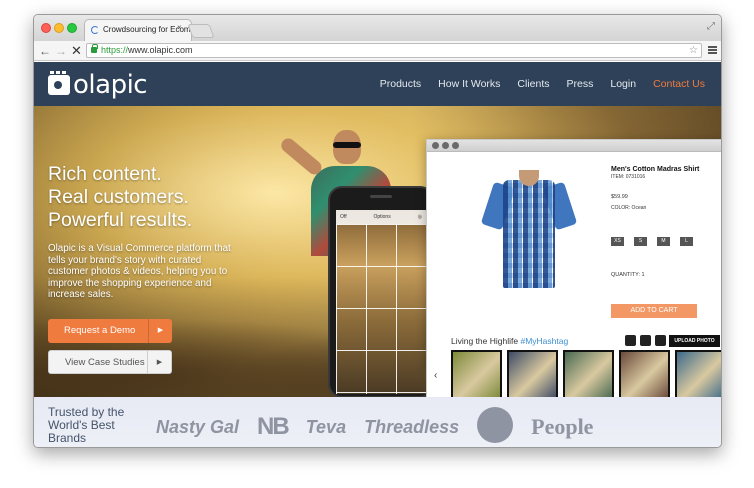  I want to click on widget-titlebar, so click(574, 146).